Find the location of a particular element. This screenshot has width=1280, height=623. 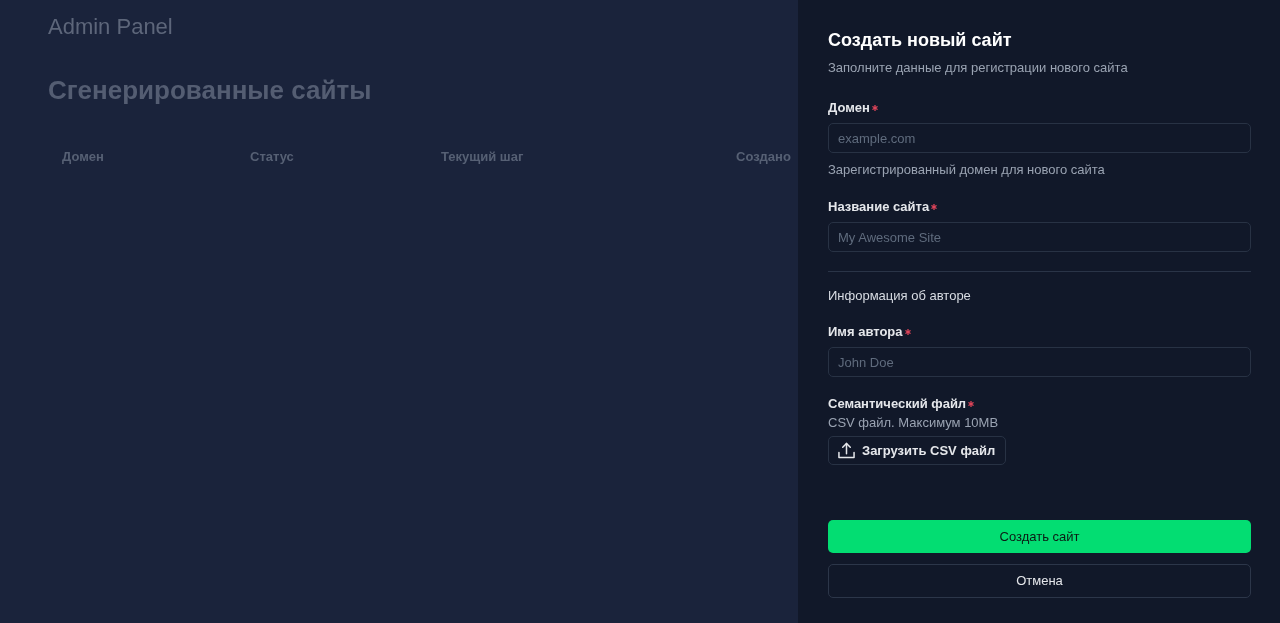

text-input-field: John Doe is located at coordinates (1039, 362).